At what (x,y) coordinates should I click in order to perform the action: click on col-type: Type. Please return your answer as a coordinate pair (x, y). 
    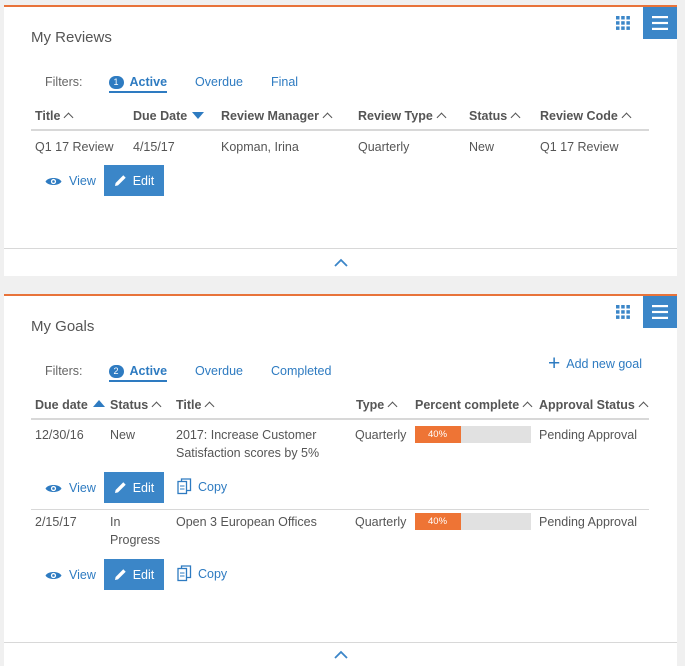
    Looking at the image, I should click on (377, 405).